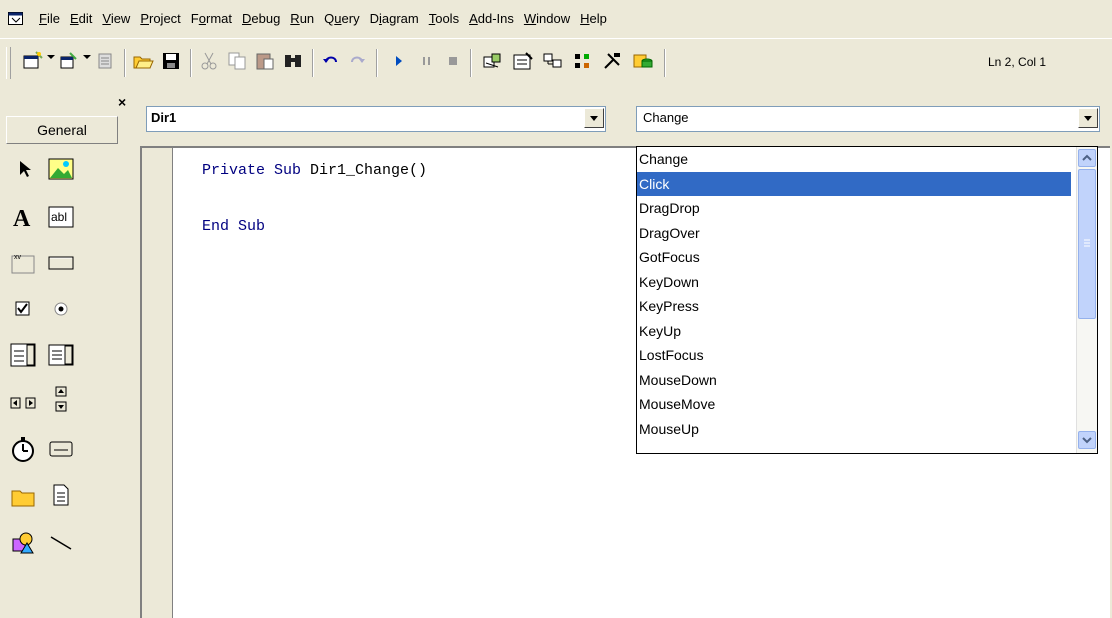 Image resolution: width=1112 pixels, height=618 pixels. I want to click on timer-icon, so click(23, 449).